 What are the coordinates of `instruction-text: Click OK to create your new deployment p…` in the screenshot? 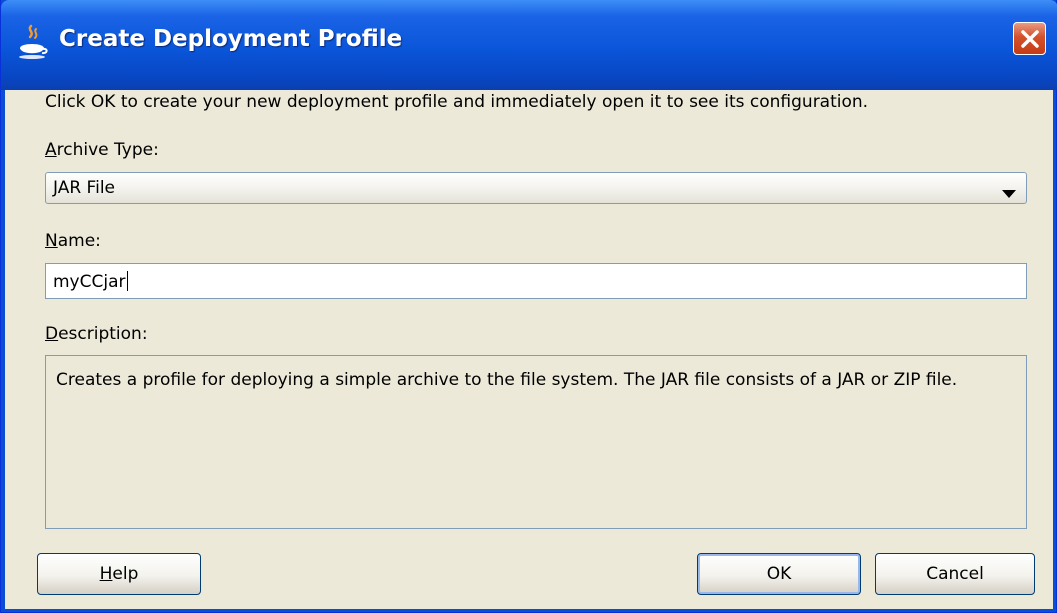 It's located at (457, 102).